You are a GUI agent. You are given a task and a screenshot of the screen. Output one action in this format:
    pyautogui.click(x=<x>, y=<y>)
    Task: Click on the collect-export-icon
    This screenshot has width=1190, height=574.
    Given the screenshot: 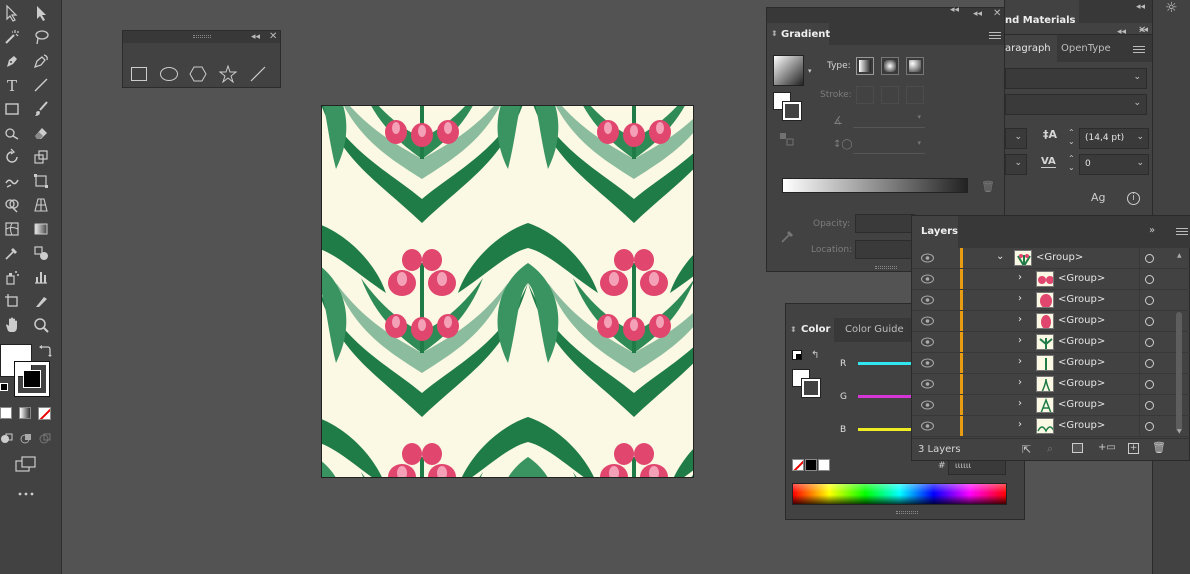 What is the action you would take?
    pyautogui.click(x=1077, y=448)
    